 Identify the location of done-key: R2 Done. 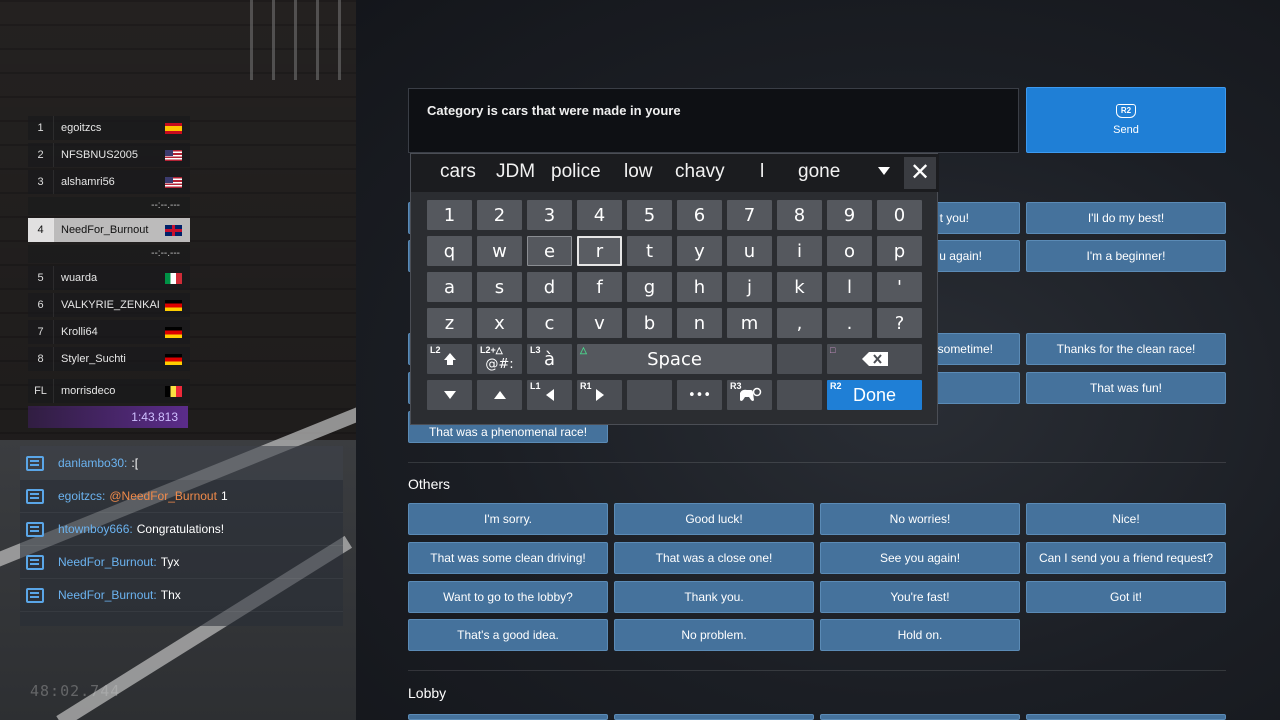
(874, 395).